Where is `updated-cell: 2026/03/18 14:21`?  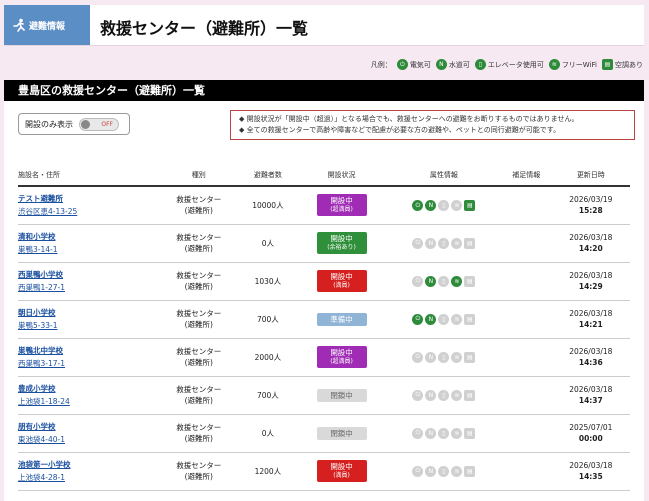
updated-cell: 2026/03/18 14:21 is located at coordinates (590, 319).